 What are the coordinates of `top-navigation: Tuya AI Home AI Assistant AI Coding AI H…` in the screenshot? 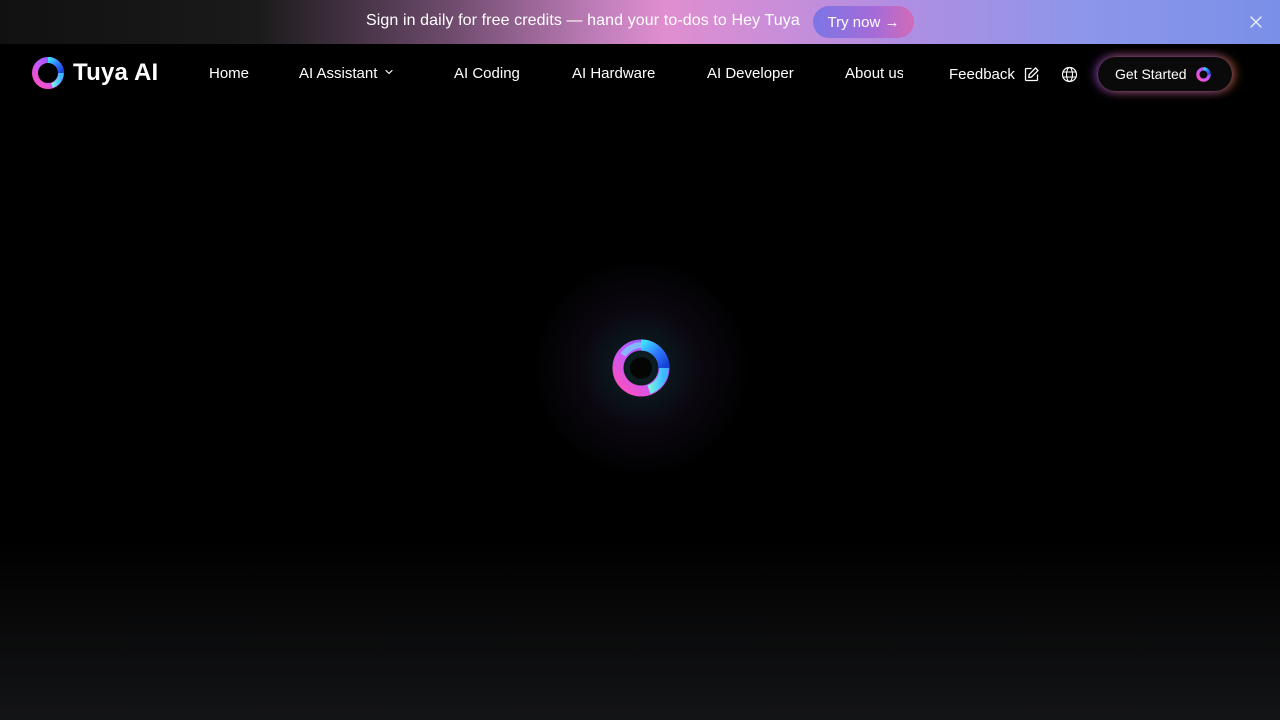 It's located at (640, 74).